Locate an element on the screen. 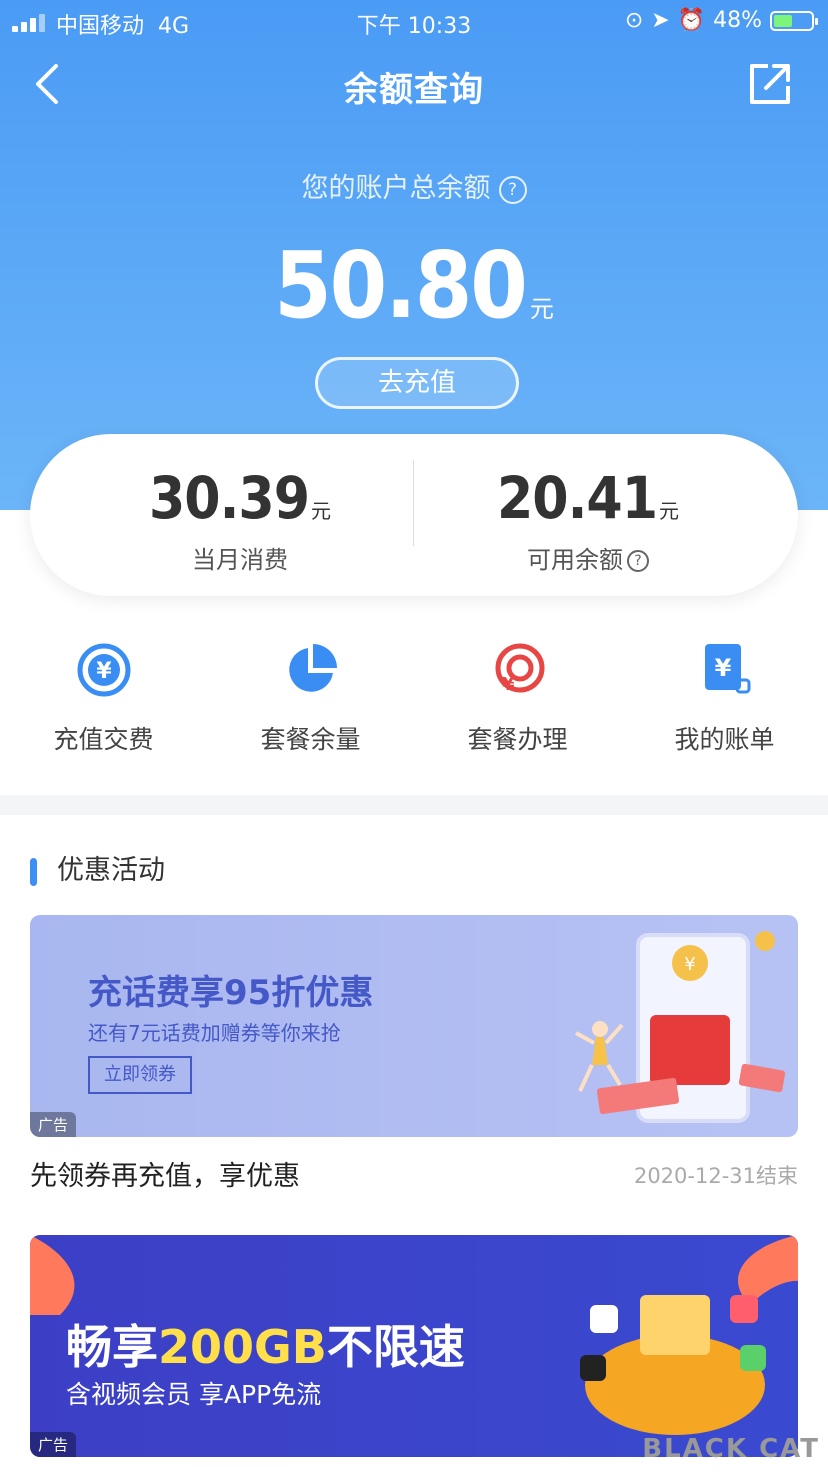 The width and height of the screenshot is (828, 1472). claim-coupon-button: 立即领券 is located at coordinates (140, 1075).